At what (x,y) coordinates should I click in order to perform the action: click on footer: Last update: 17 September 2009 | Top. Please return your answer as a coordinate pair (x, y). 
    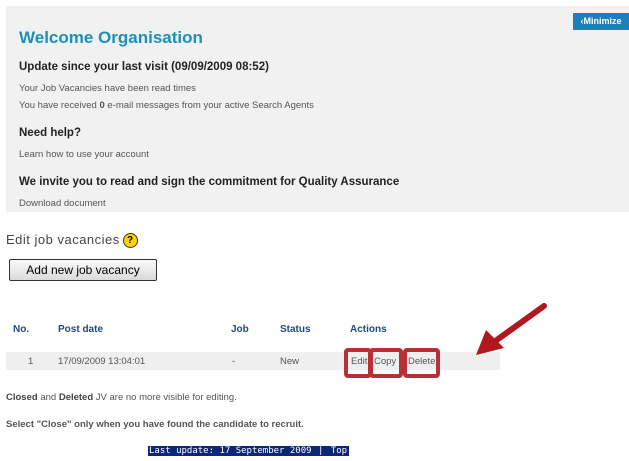
    Looking at the image, I should click on (249, 451).